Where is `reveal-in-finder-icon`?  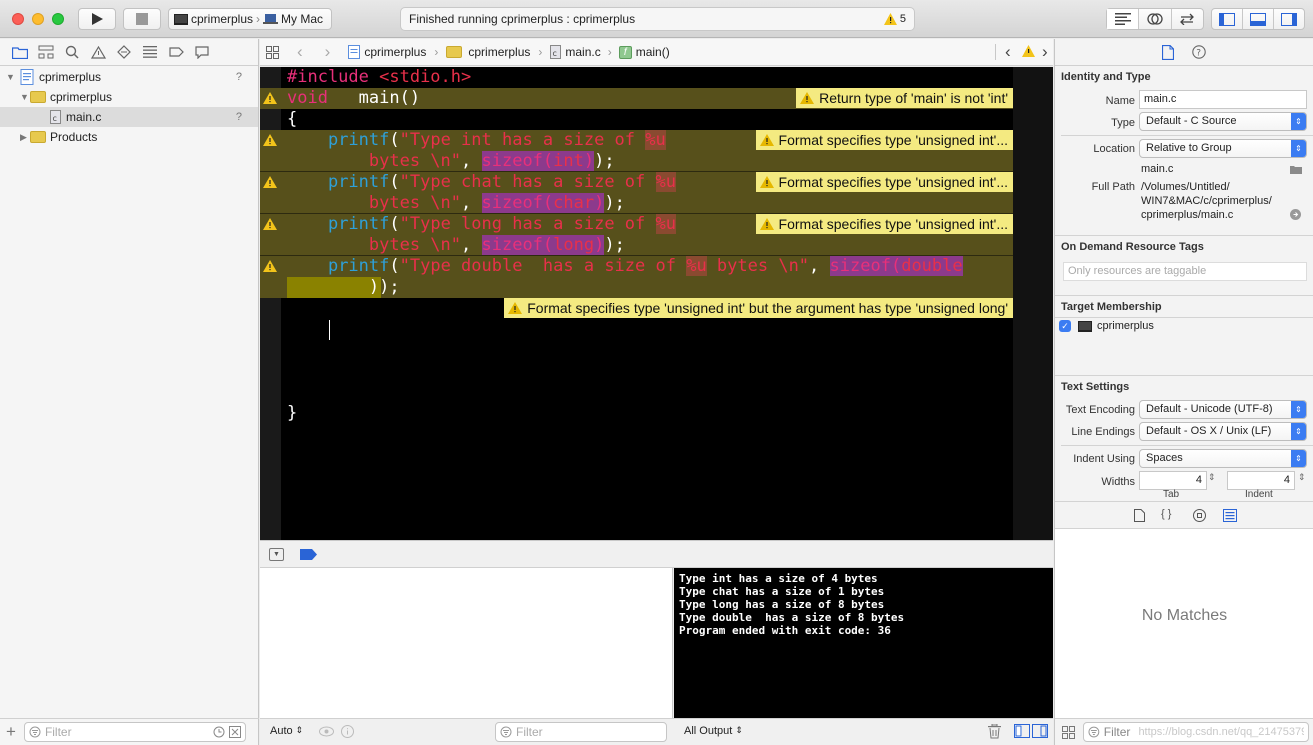 reveal-in-finder-icon is located at coordinates (1295, 214).